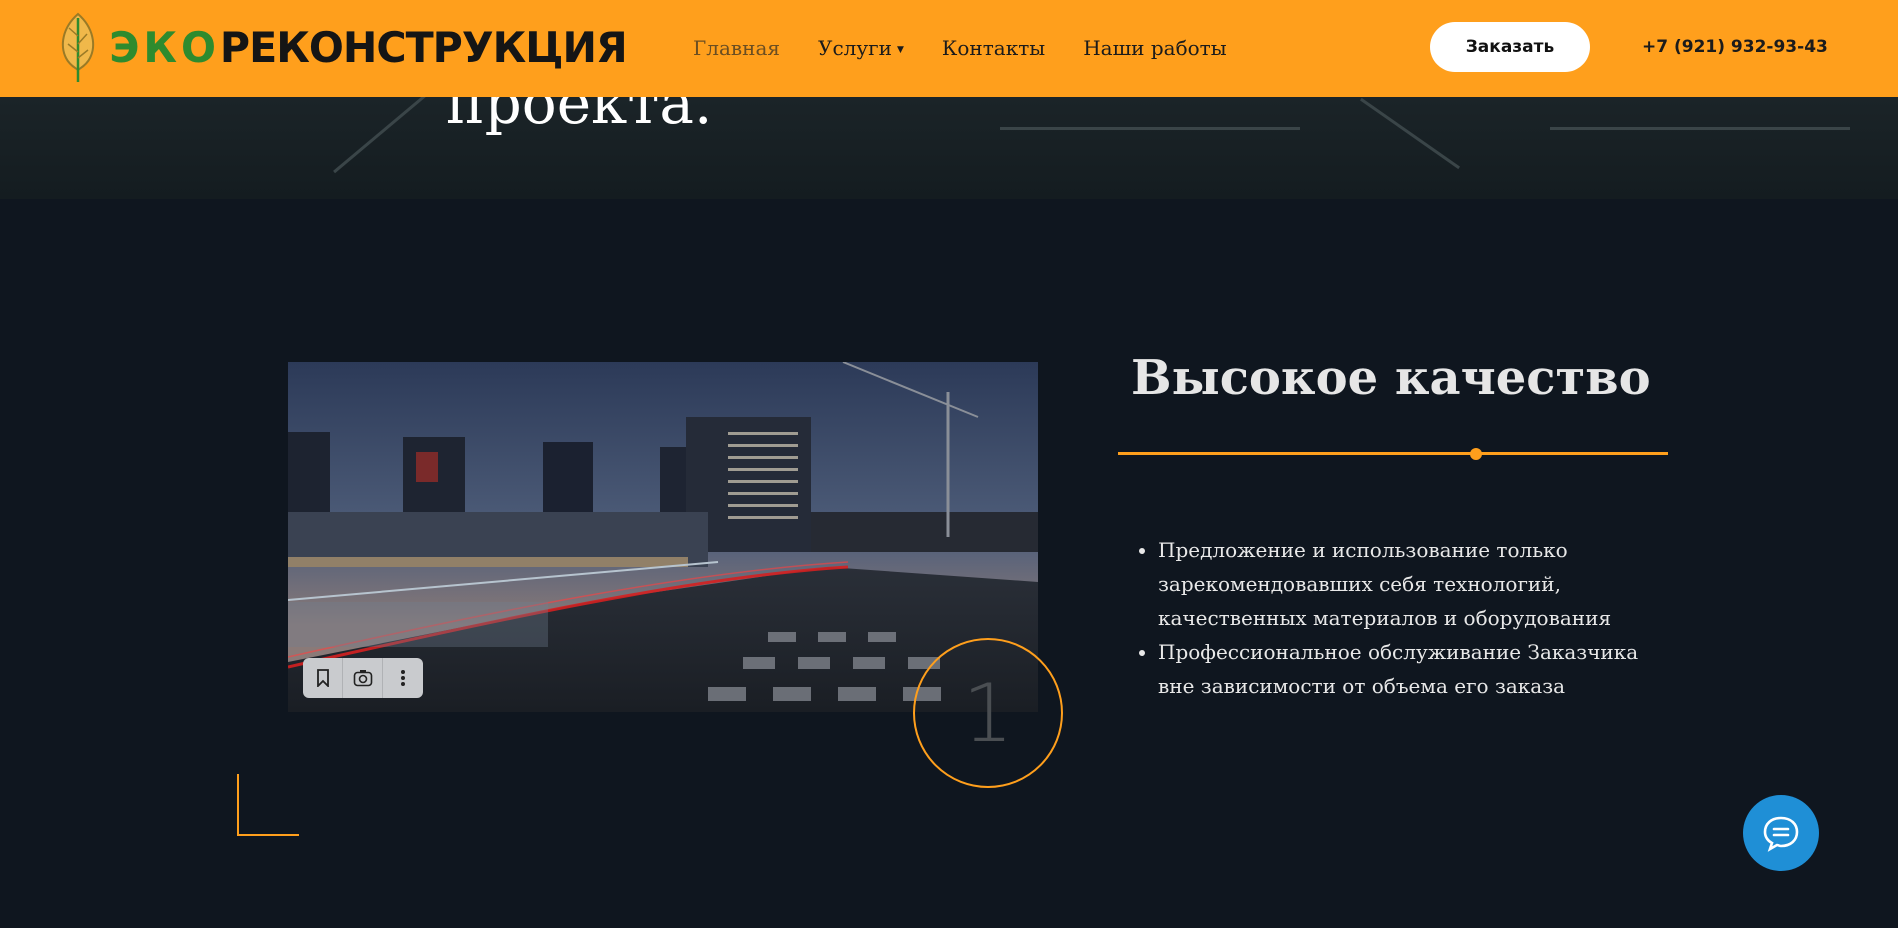 This screenshot has height=928, width=1898. I want to click on order-button: Заказать, so click(1510, 47).